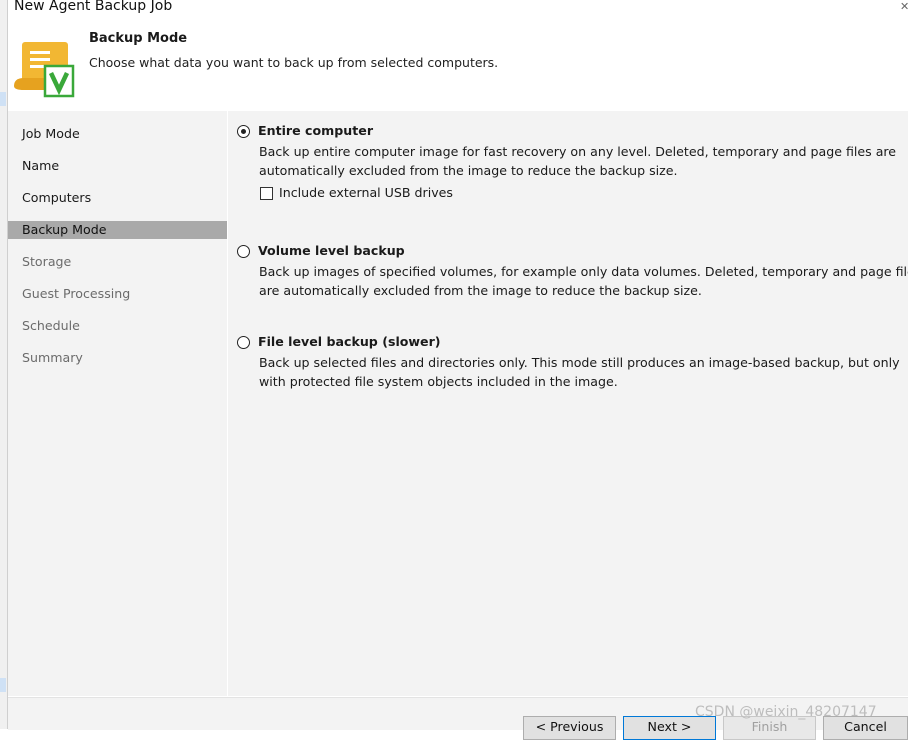  What do you see at coordinates (569, 728) in the screenshot?
I see `previous-button: < Previous` at bounding box center [569, 728].